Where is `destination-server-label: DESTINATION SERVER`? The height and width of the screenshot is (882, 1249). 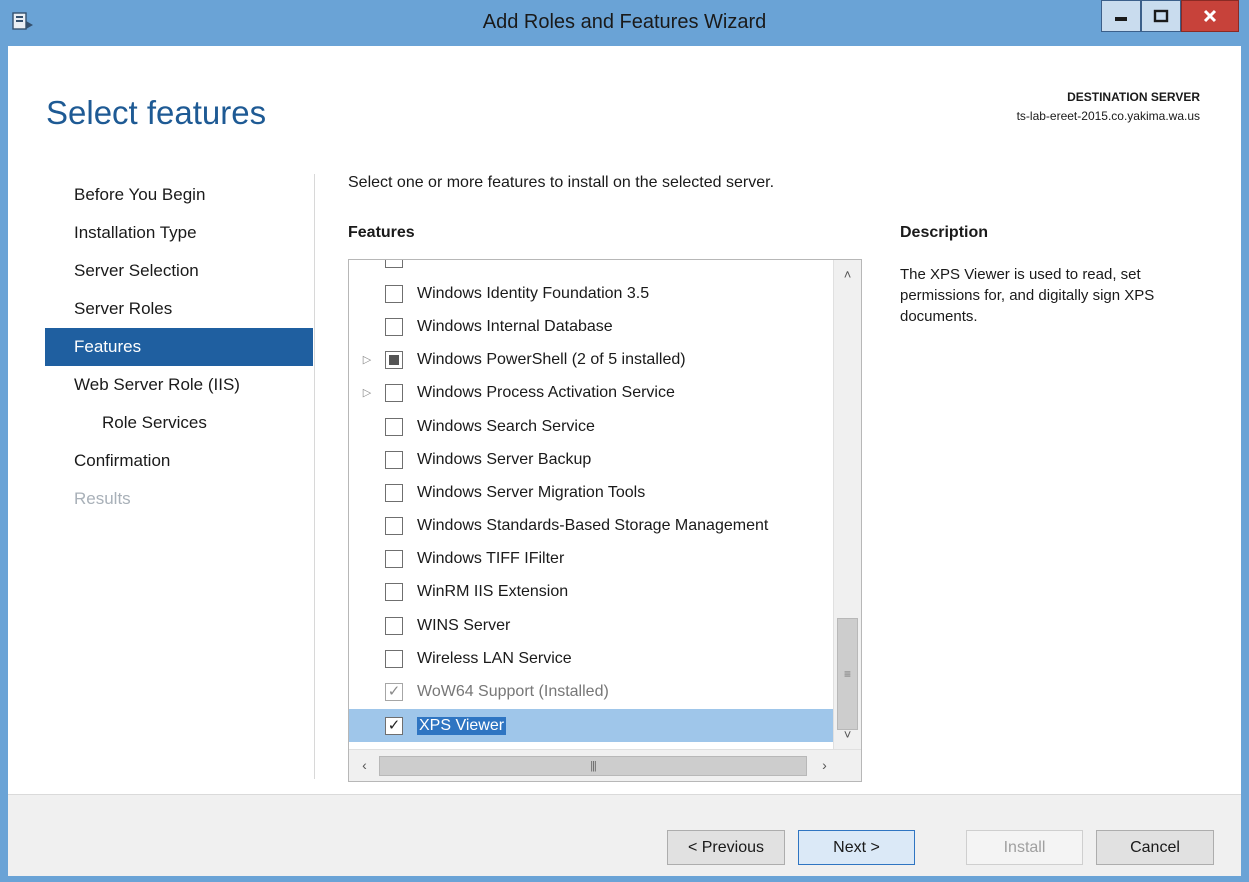
destination-server-label: DESTINATION SERVER is located at coordinates (1133, 97).